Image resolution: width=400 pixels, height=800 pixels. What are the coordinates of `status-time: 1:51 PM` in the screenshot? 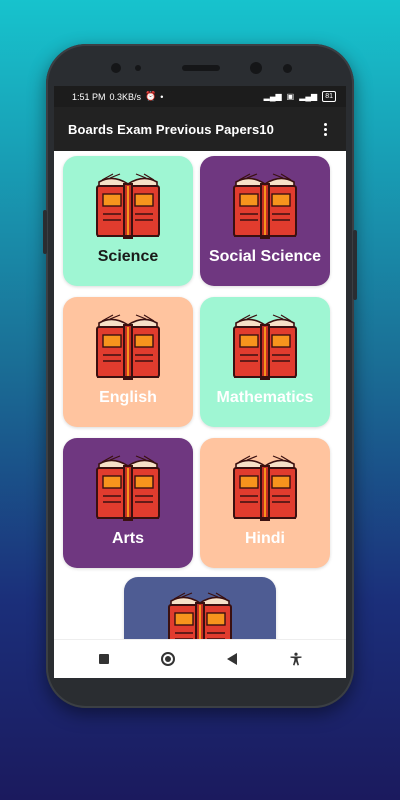 It's located at (89, 96).